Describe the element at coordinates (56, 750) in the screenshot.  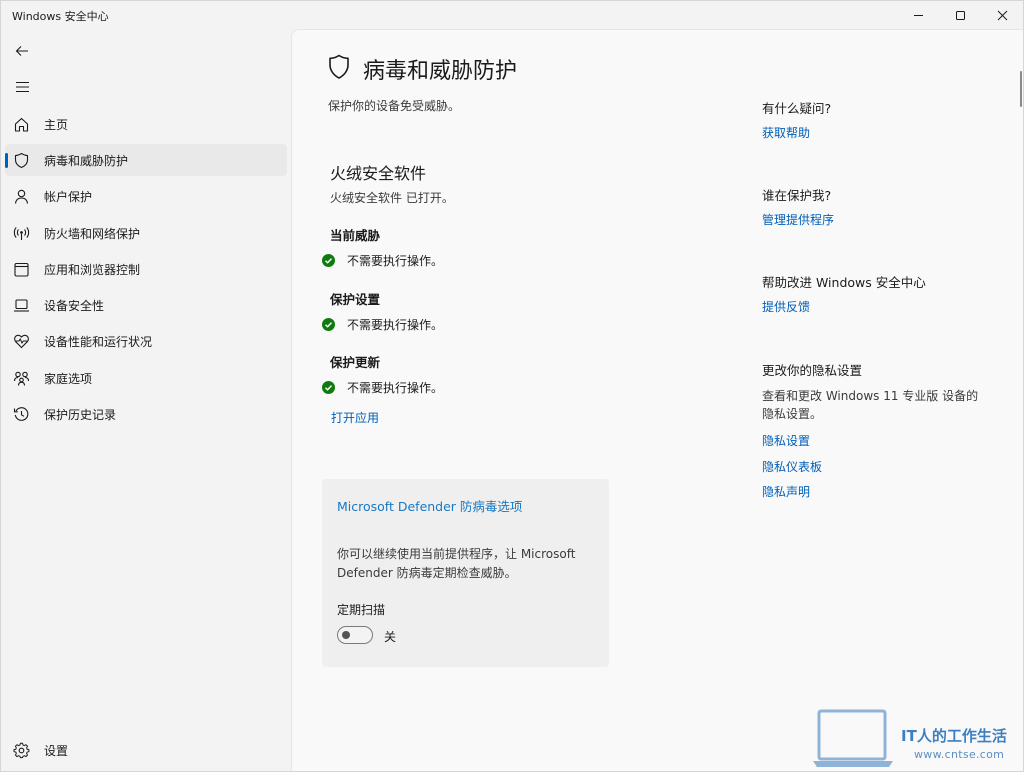
I see `nav-item-label: 设置` at that location.